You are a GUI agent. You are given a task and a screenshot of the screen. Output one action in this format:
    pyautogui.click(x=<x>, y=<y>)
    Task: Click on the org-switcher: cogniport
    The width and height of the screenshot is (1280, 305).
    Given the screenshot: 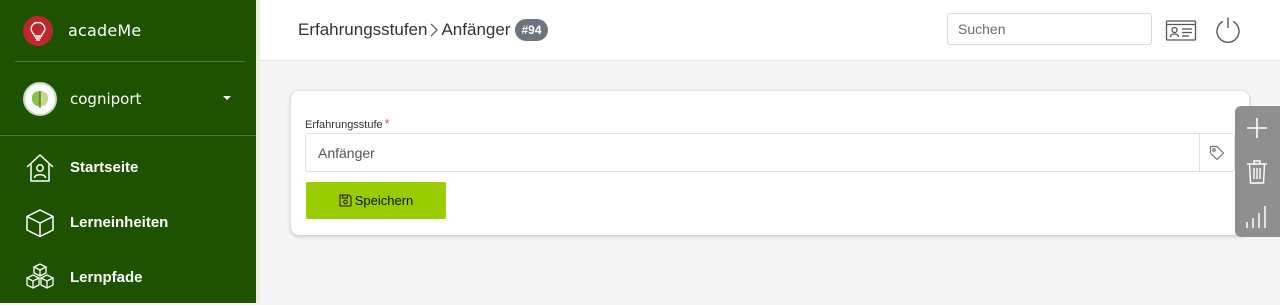 What is the action you would take?
    pyautogui.click(x=130, y=98)
    